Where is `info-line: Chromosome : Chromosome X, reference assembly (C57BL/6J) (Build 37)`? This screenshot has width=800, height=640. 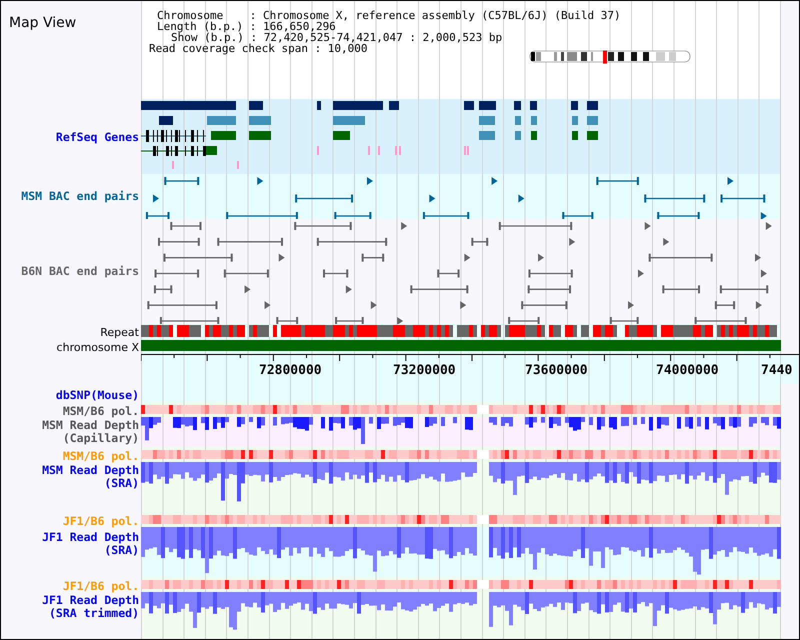 info-line: Chromosome : Chromosome X, reference assembly (C57BL/6J) (Build 37) is located at coordinates (389, 15).